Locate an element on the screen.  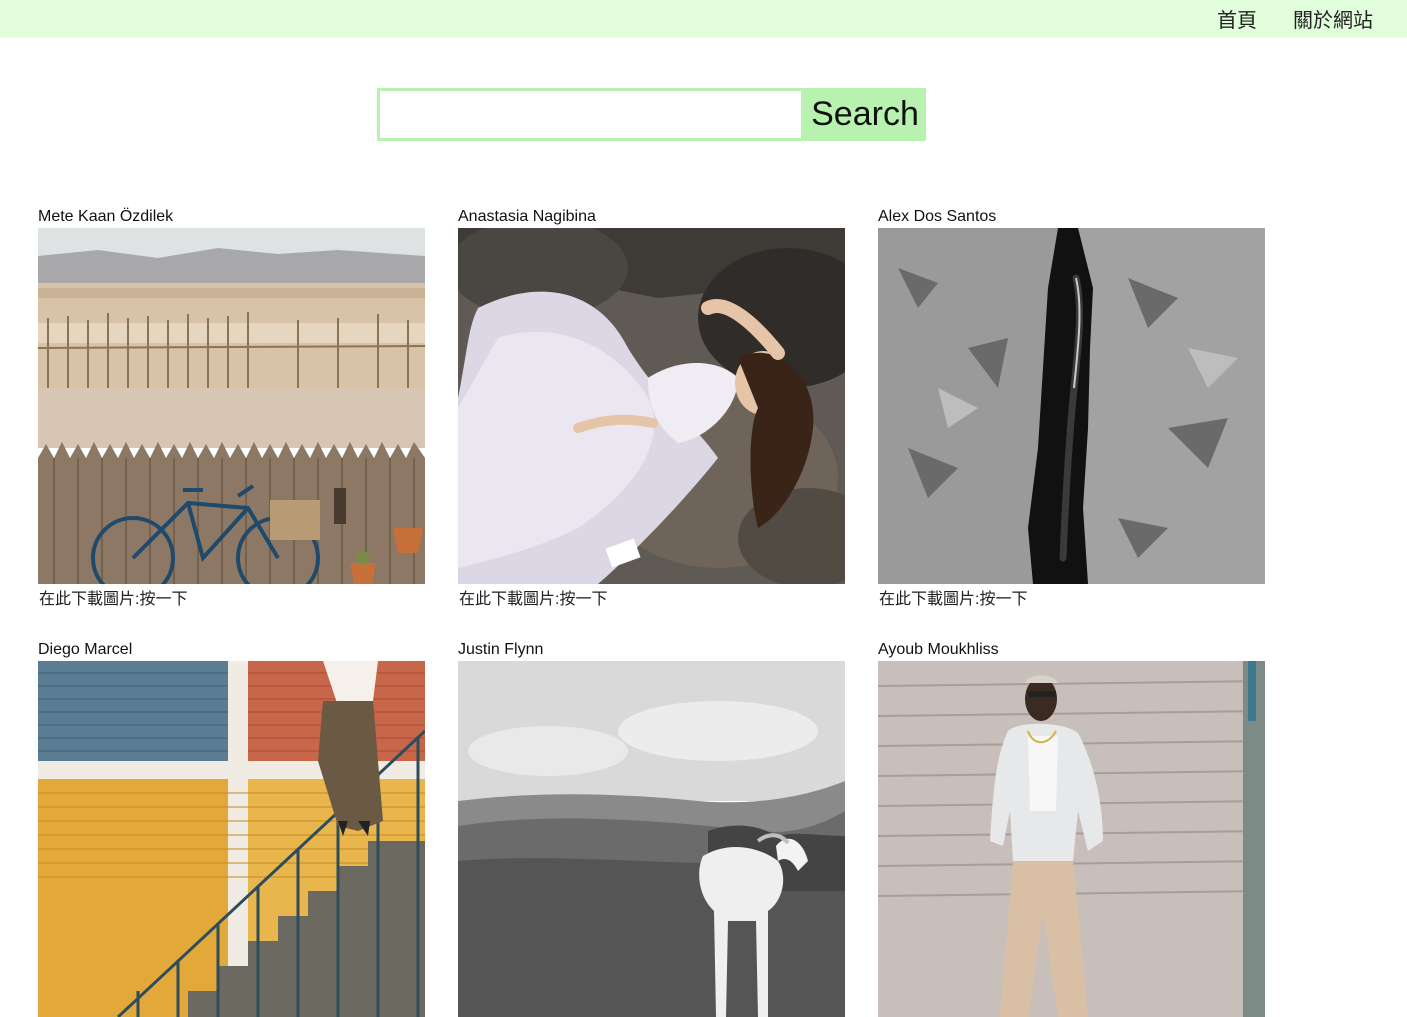
photographer-name: Diego Marcel is located at coordinates (85, 649).